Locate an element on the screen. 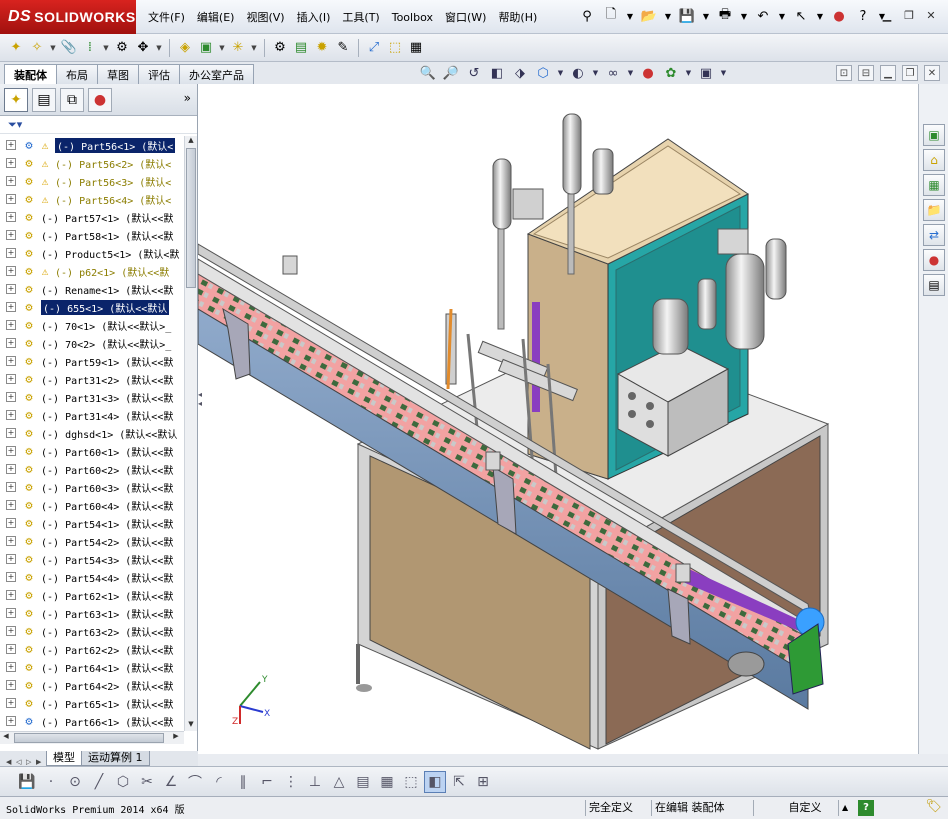 The height and width of the screenshot is (819, 948). hatch-icon: ▤ is located at coordinates (363, 782).